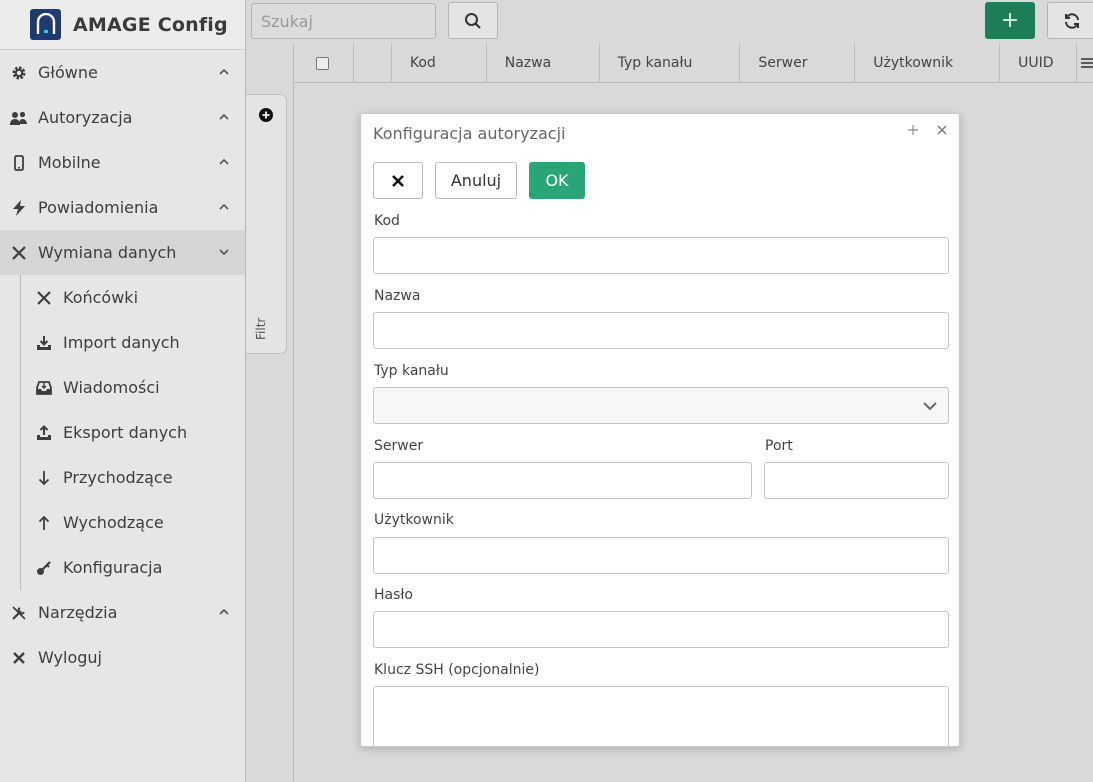  Describe the element at coordinates (122, 657) in the screenshot. I see `sidebar-item-wyloguj: Wyloguj` at that location.